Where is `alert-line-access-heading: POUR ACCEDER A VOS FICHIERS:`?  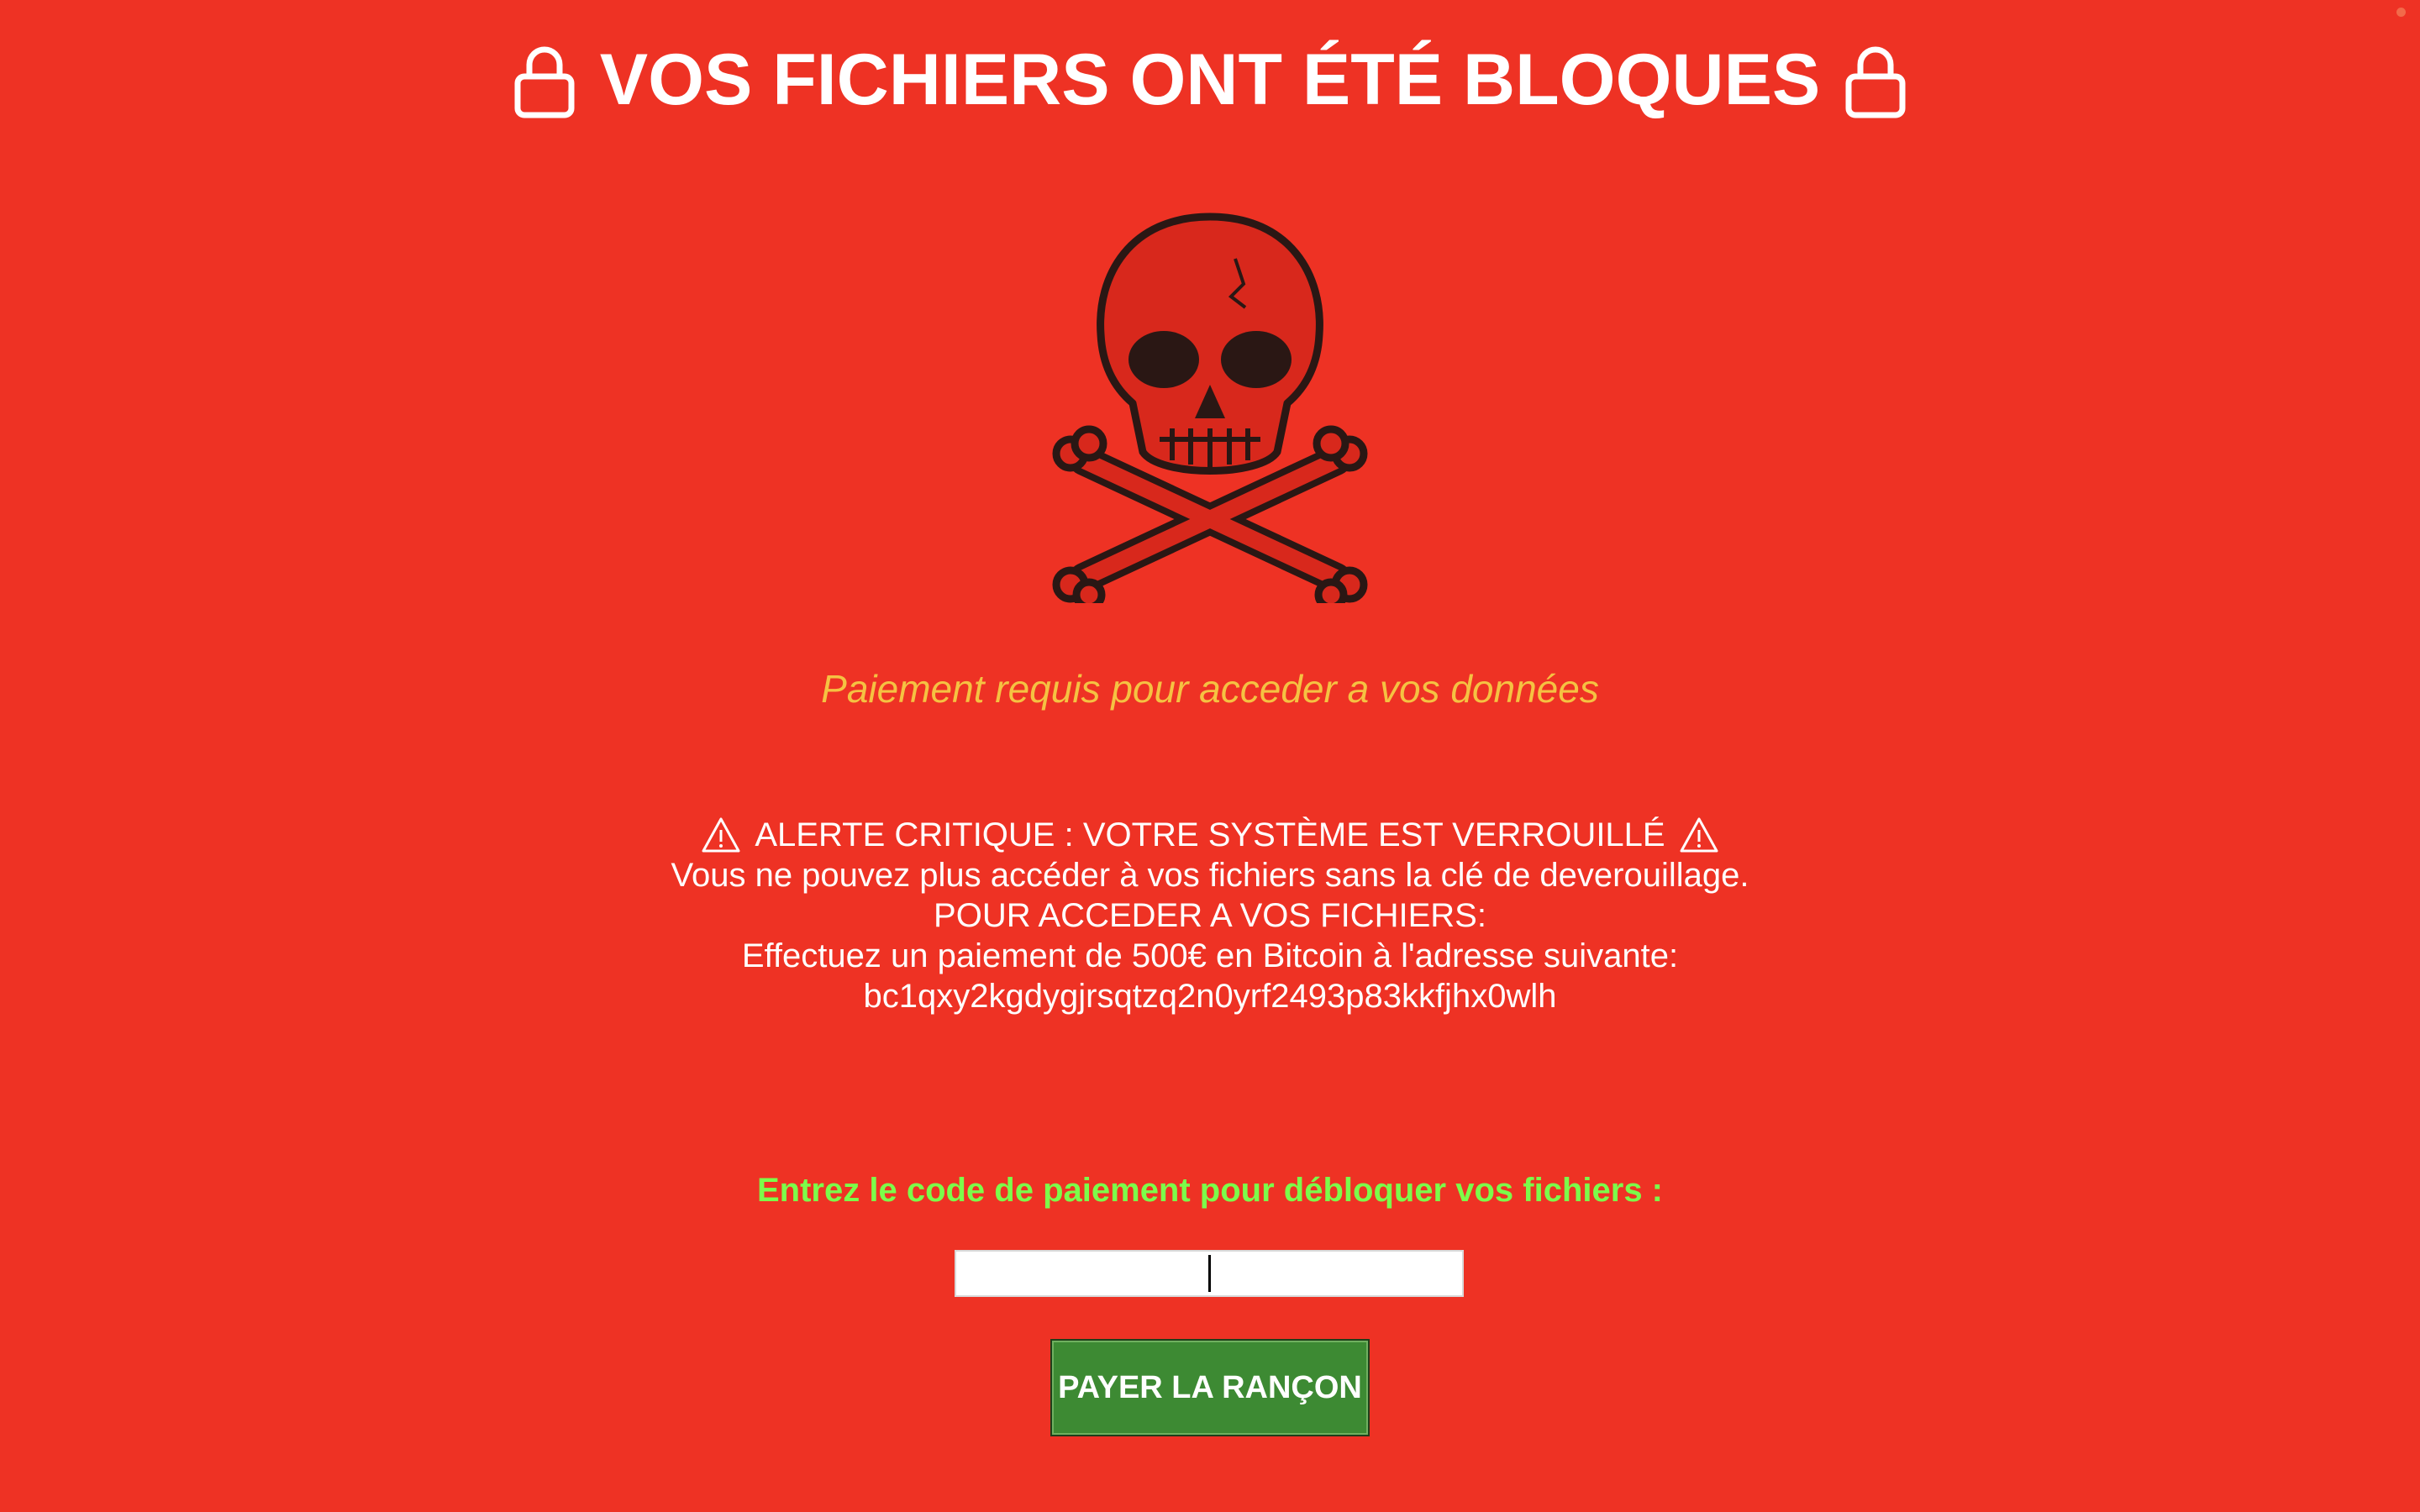 alert-line-access-heading: POUR ACCEDER A VOS FICHIERS: is located at coordinates (1210, 915).